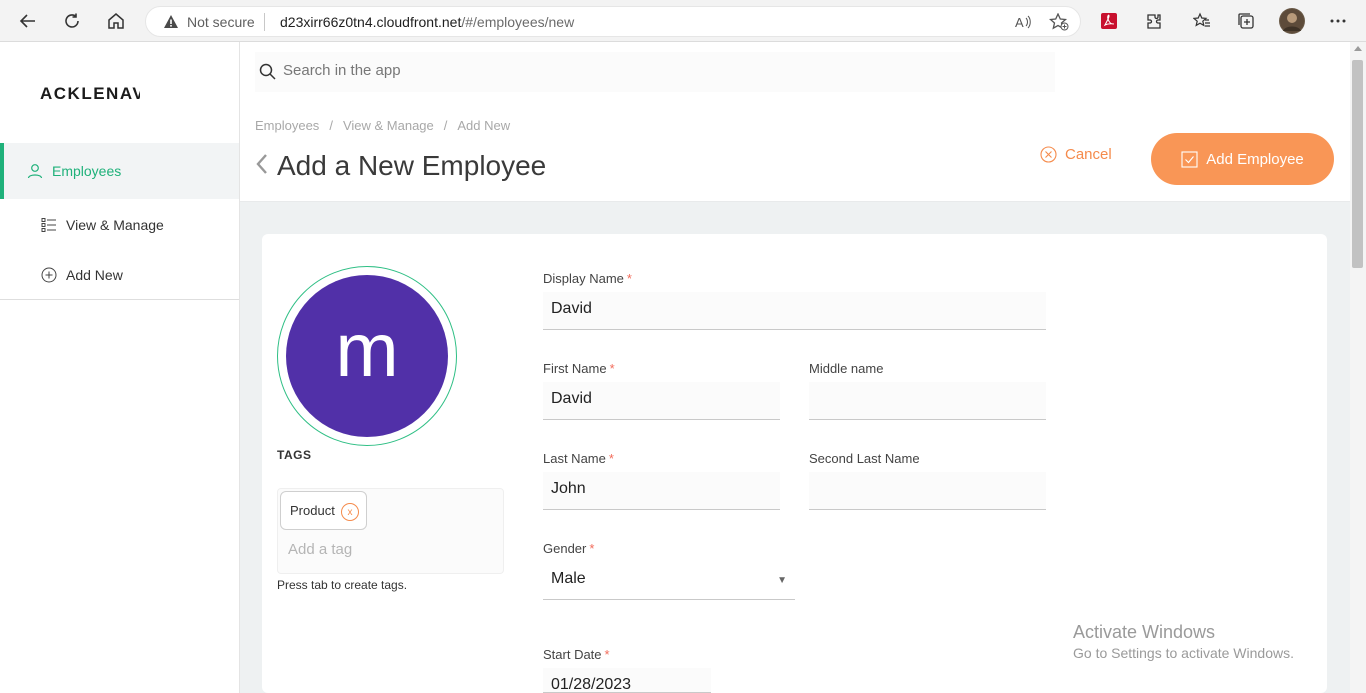 This screenshot has width=1366, height=693. What do you see at coordinates (1019, 22) in the screenshot?
I see `svg-text: A` at bounding box center [1019, 22].